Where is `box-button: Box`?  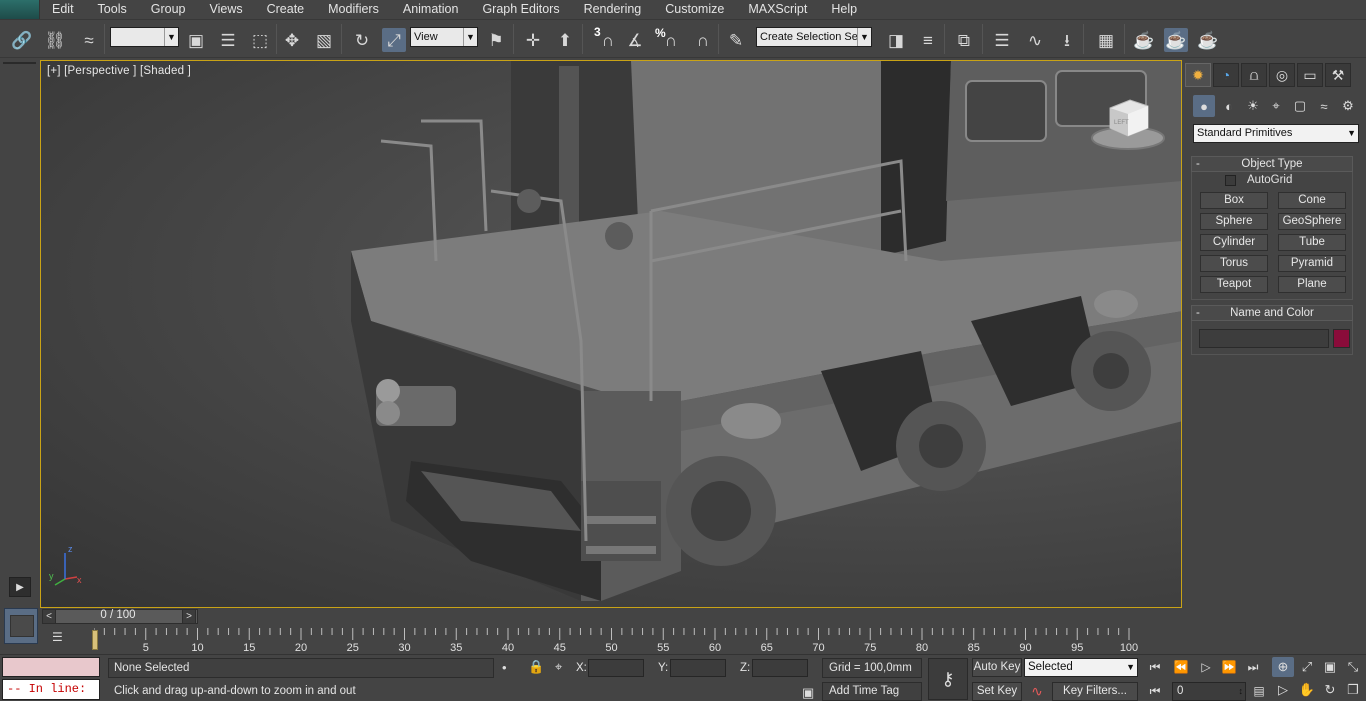 box-button: Box is located at coordinates (1234, 200).